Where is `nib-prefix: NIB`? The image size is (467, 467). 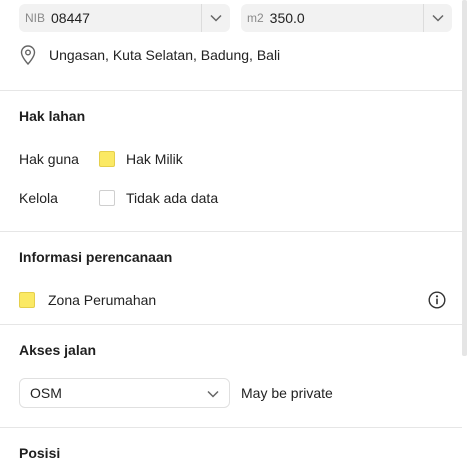 nib-prefix: NIB is located at coordinates (35, 18).